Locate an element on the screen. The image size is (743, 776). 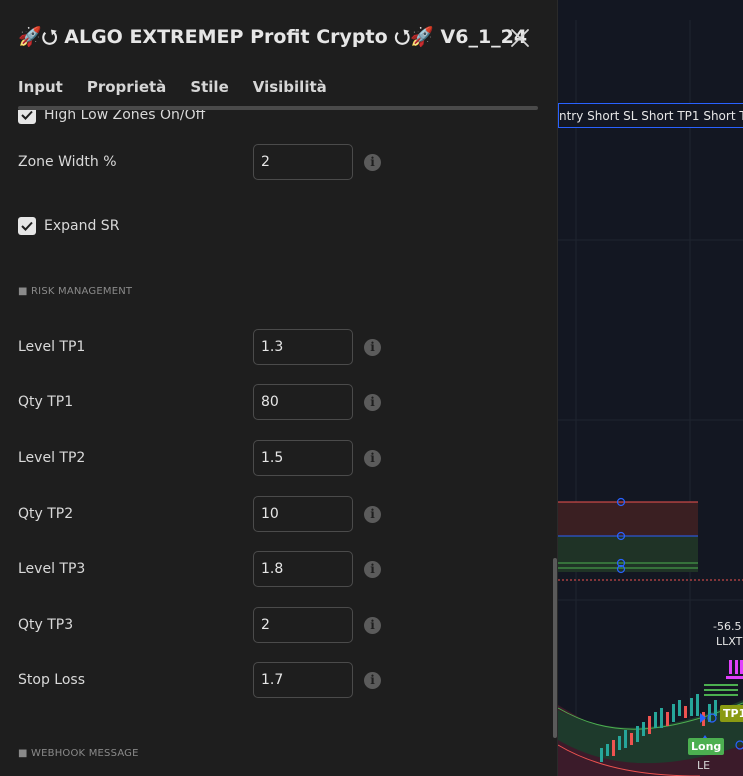
stop-loss-input: 1.7 is located at coordinates (303, 680).